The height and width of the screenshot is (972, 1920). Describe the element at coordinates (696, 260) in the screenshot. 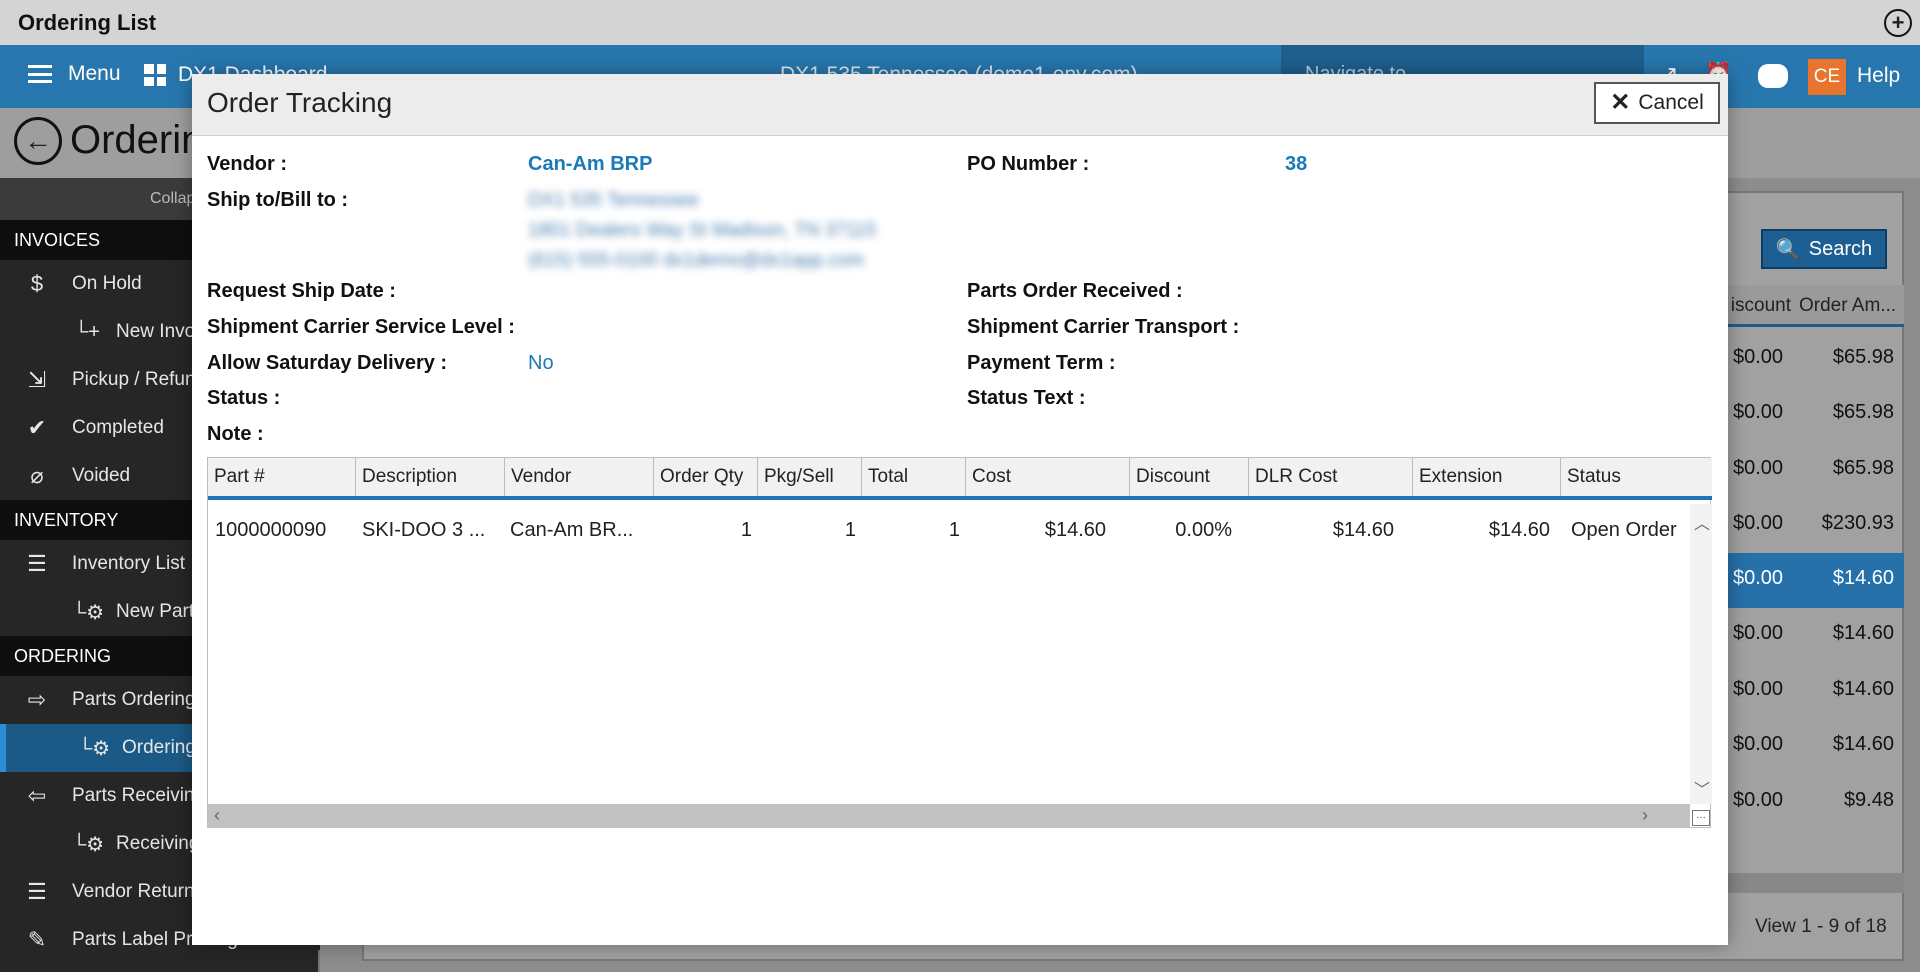

I see `address-line: (615) 555-0100 dx1demo@dx1app.com` at that location.